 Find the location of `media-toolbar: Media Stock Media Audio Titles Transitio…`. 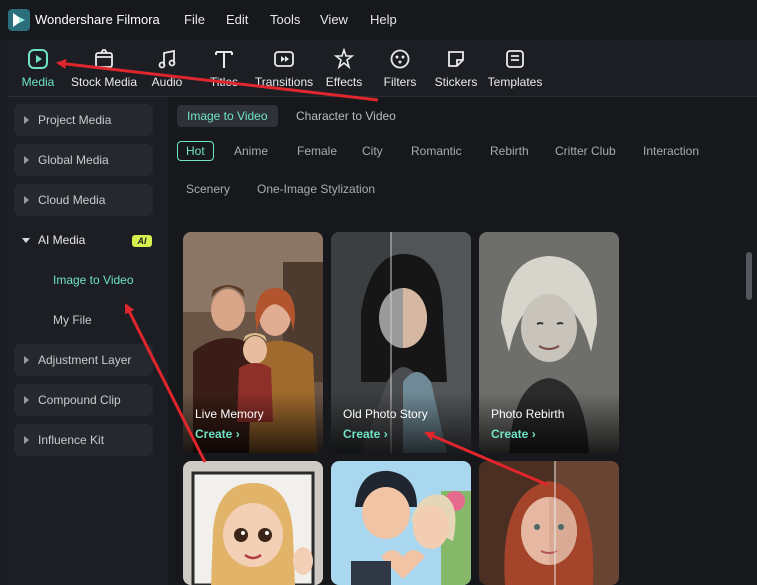

media-toolbar: Media Stock Media Audio Titles Transitio… is located at coordinates (382, 68).